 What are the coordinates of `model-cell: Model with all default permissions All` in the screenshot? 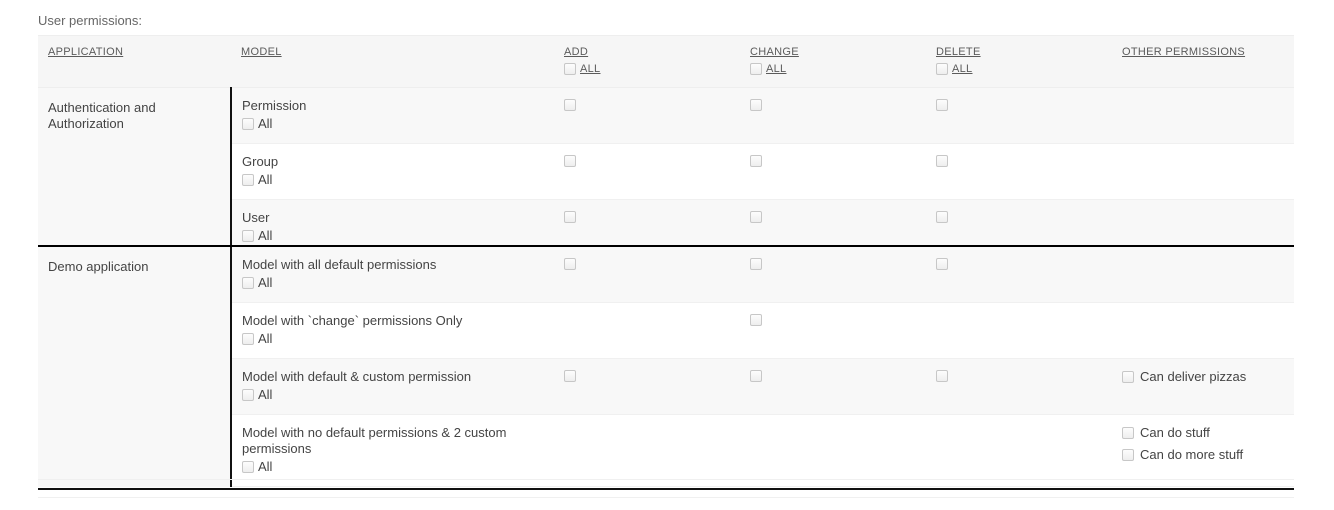 It's located at (392, 275).